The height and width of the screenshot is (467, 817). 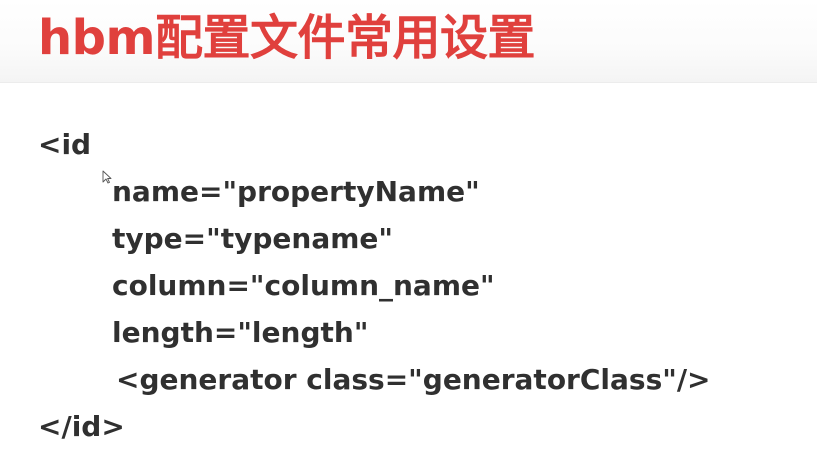 I want to click on code-line-close-tag: </id>, so click(x=81, y=426).